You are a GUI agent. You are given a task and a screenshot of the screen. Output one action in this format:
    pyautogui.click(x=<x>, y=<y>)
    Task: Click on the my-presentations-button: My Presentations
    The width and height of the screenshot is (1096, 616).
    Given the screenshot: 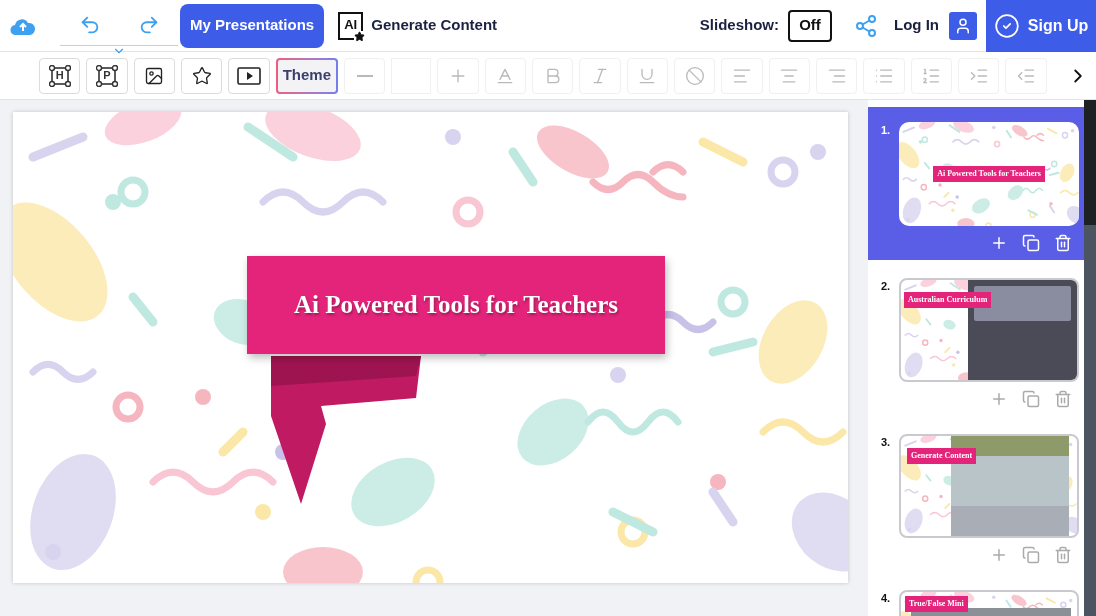 What is the action you would take?
    pyautogui.click(x=252, y=25)
    